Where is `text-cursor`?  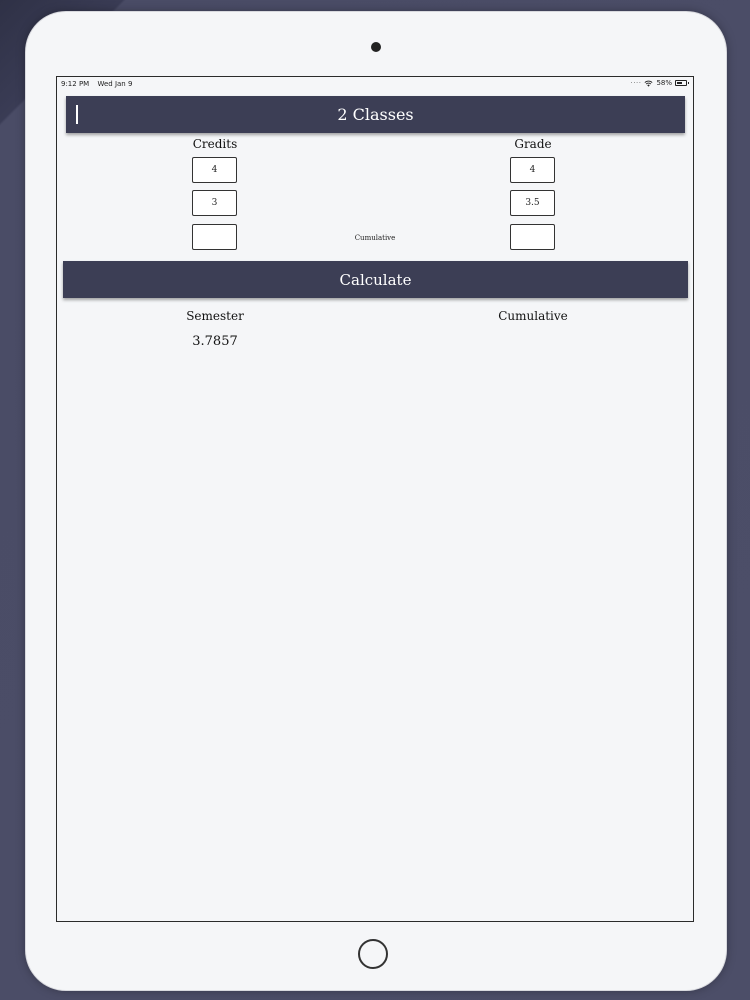
text-cursor is located at coordinates (77, 114).